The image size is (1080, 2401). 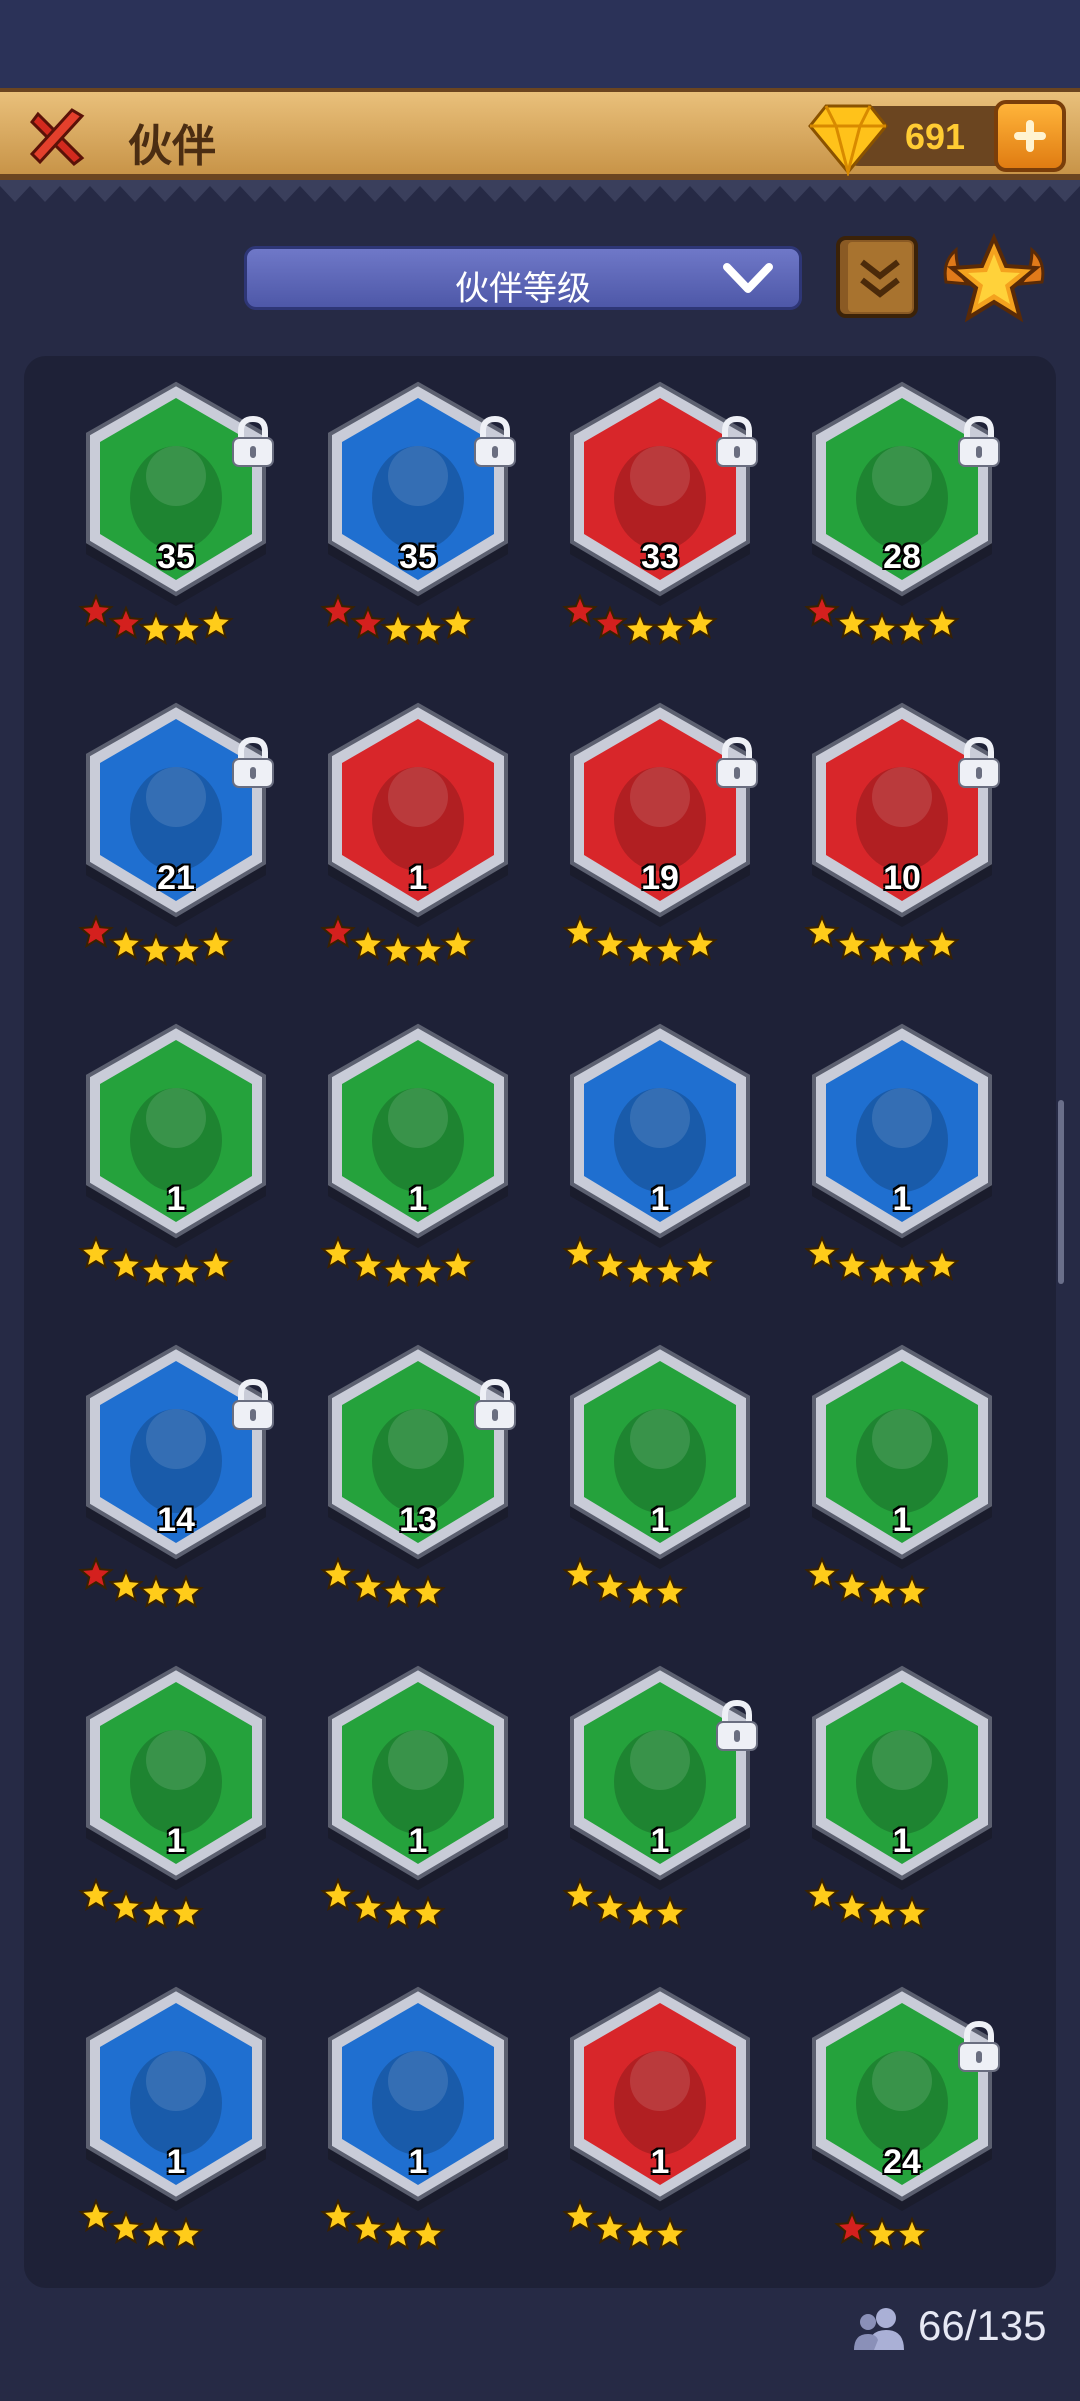 I want to click on partner-card: 14, so click(x=176, y=1483).